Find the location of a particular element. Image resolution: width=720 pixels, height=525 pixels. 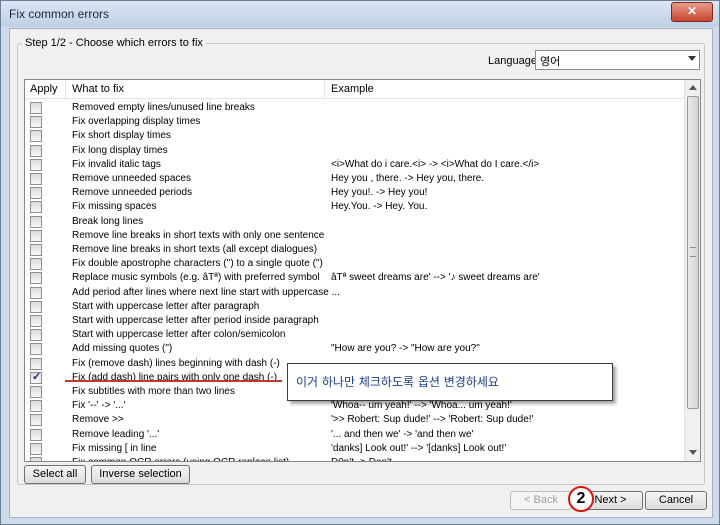

column-header-what-to-fix: What to fix is located at coordinates (98, 89).